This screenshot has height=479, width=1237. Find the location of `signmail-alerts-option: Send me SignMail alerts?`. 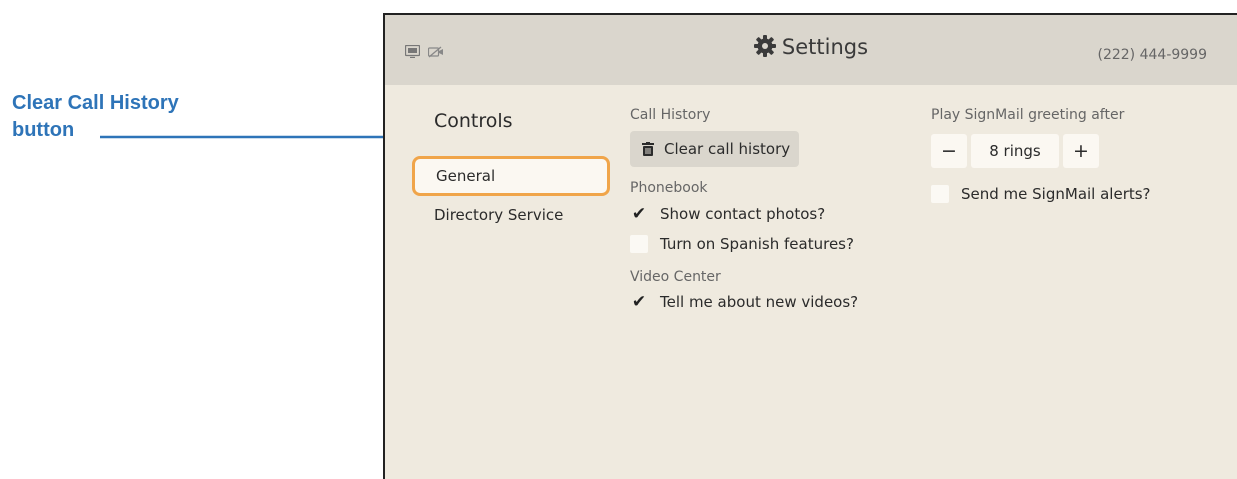

signmail-alerts-option: Send me SignMail alerts? is located at coordinates (1041, 194).